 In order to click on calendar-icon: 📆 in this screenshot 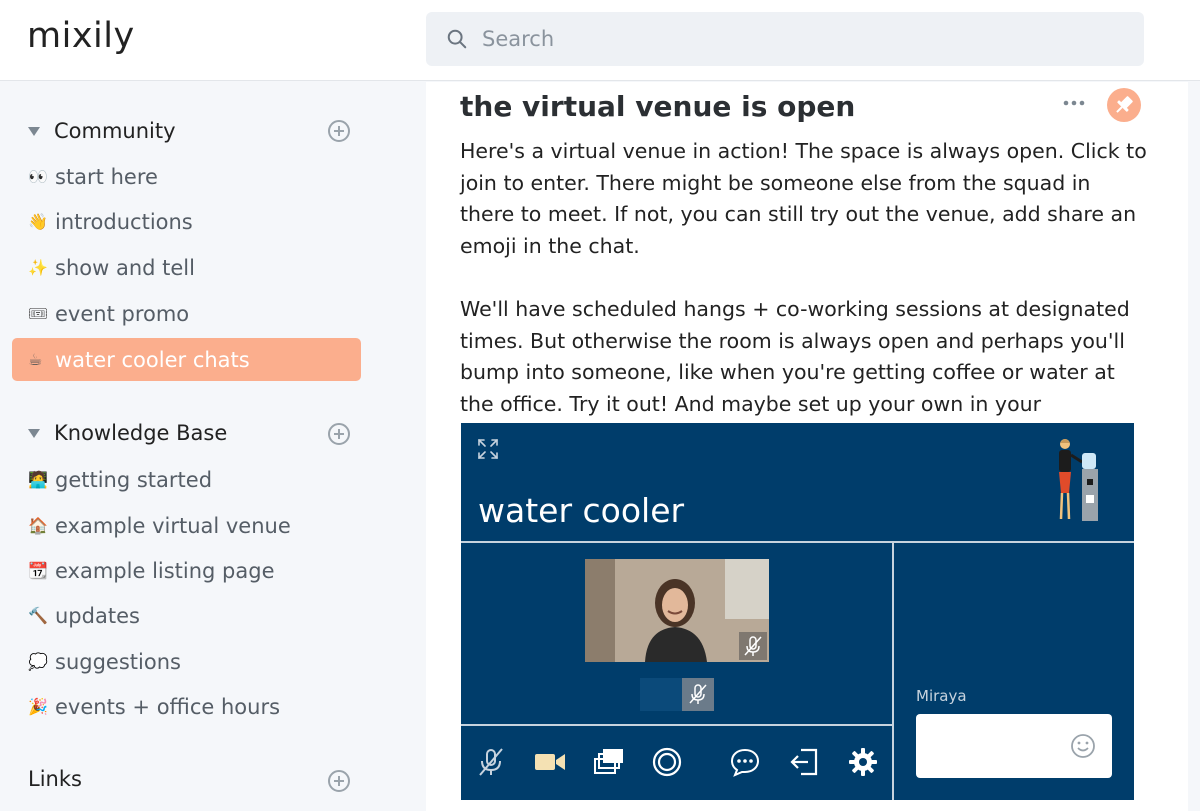, I will do `click(38, 570)`.